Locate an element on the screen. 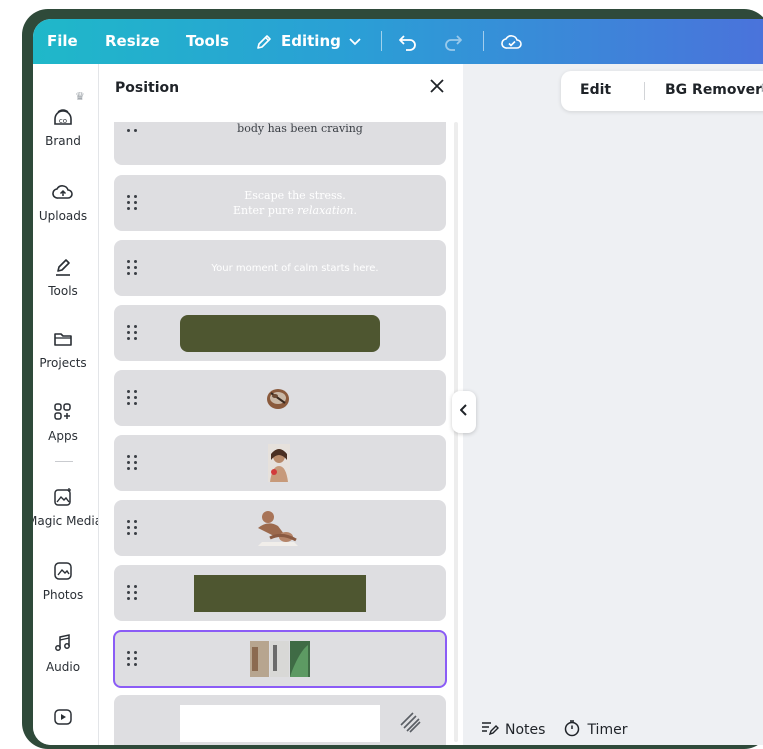 This screenshot has height=749, width=763. cloud-upload-icon is located at coordinates (65, 192).